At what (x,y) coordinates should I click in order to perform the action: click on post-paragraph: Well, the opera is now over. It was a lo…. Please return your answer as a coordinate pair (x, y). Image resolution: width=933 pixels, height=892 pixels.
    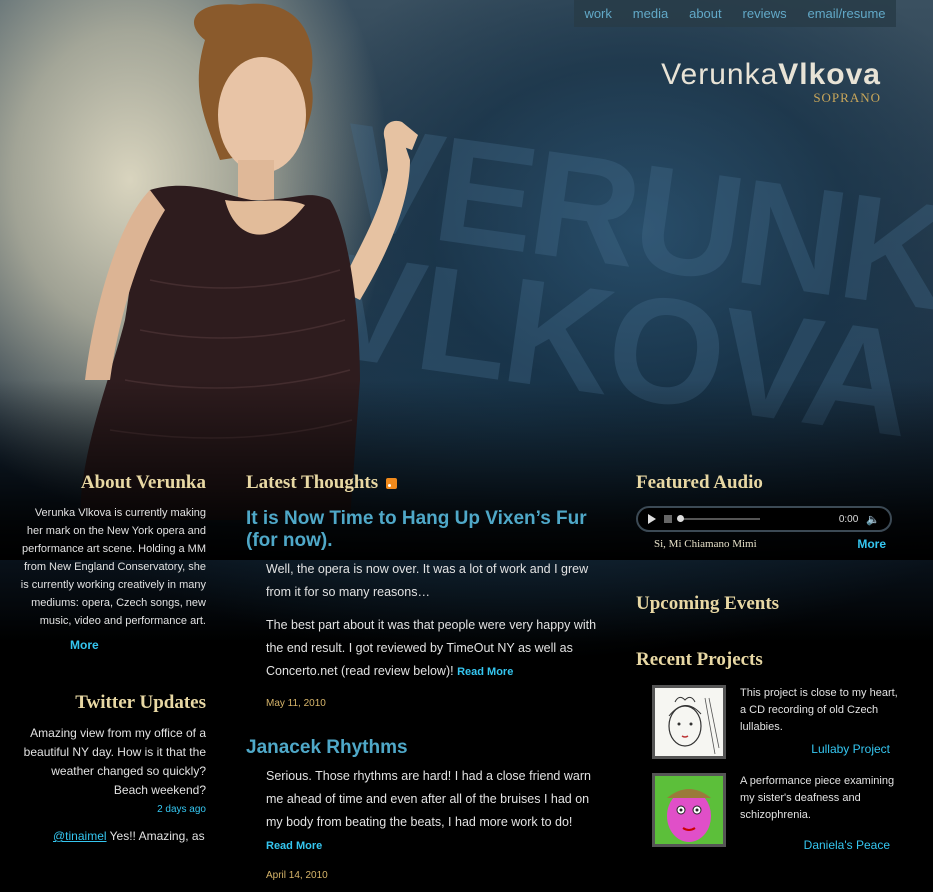
    Looking at the image, I should click on (427, 580).